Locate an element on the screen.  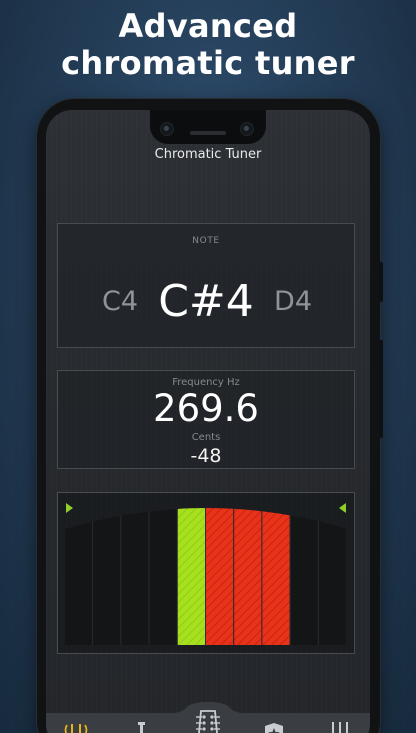
tab-favorites is located at coordinates (274, 724).